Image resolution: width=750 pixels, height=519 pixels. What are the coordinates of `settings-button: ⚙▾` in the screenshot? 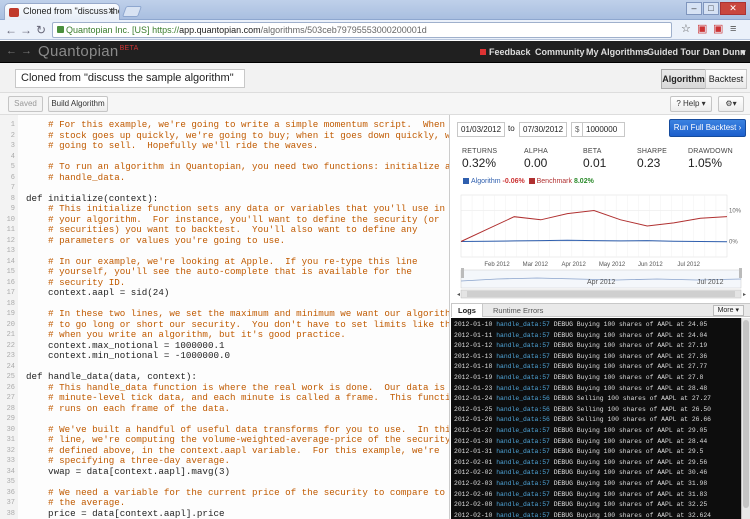 It's located at (731, 104).